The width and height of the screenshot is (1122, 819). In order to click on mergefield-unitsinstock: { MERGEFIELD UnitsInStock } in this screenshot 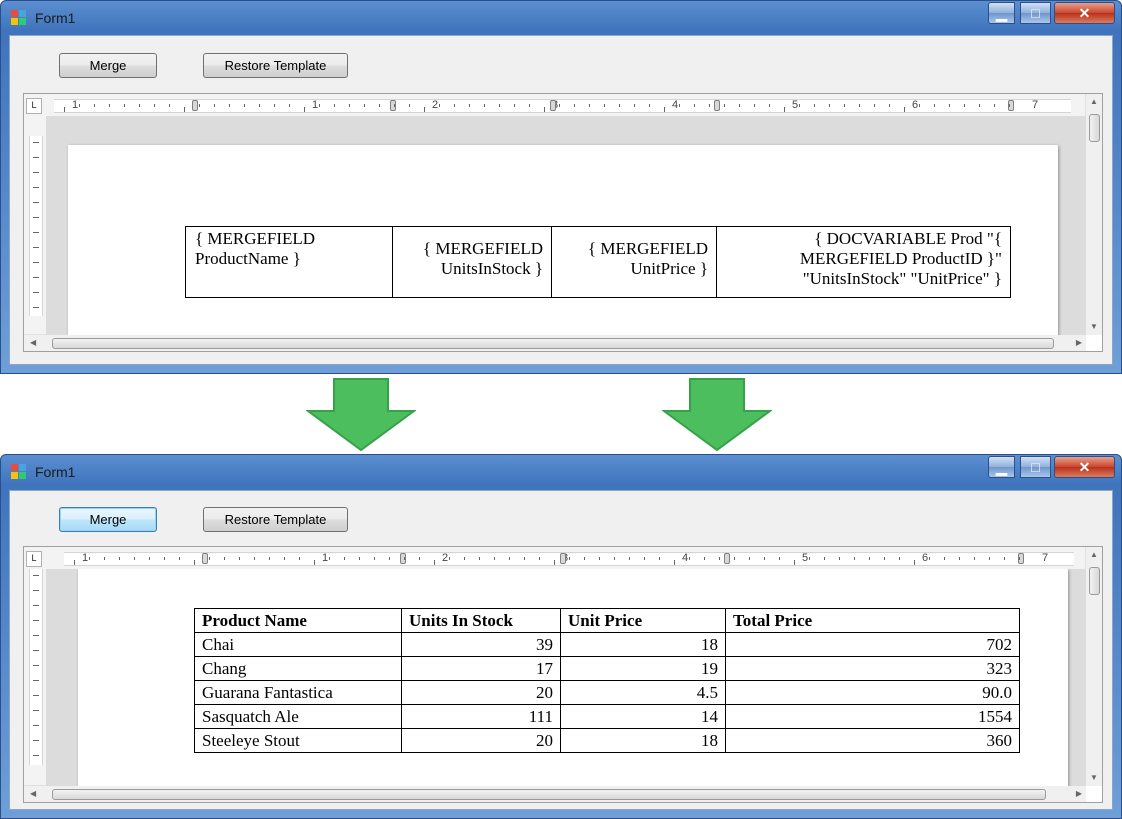, I will do `click(472, 262)`.